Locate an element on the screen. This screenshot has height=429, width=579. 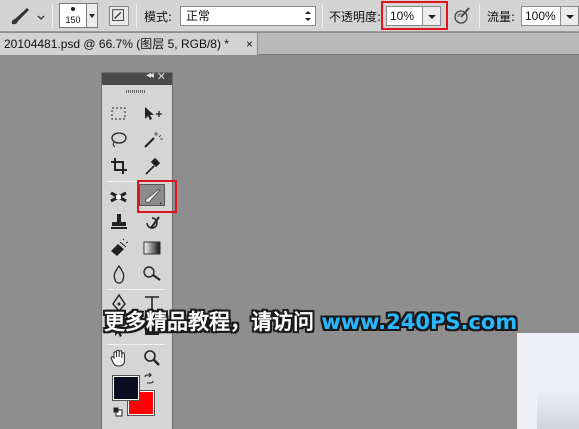
updown-arrows-icon is located at coordinates (308, 16).